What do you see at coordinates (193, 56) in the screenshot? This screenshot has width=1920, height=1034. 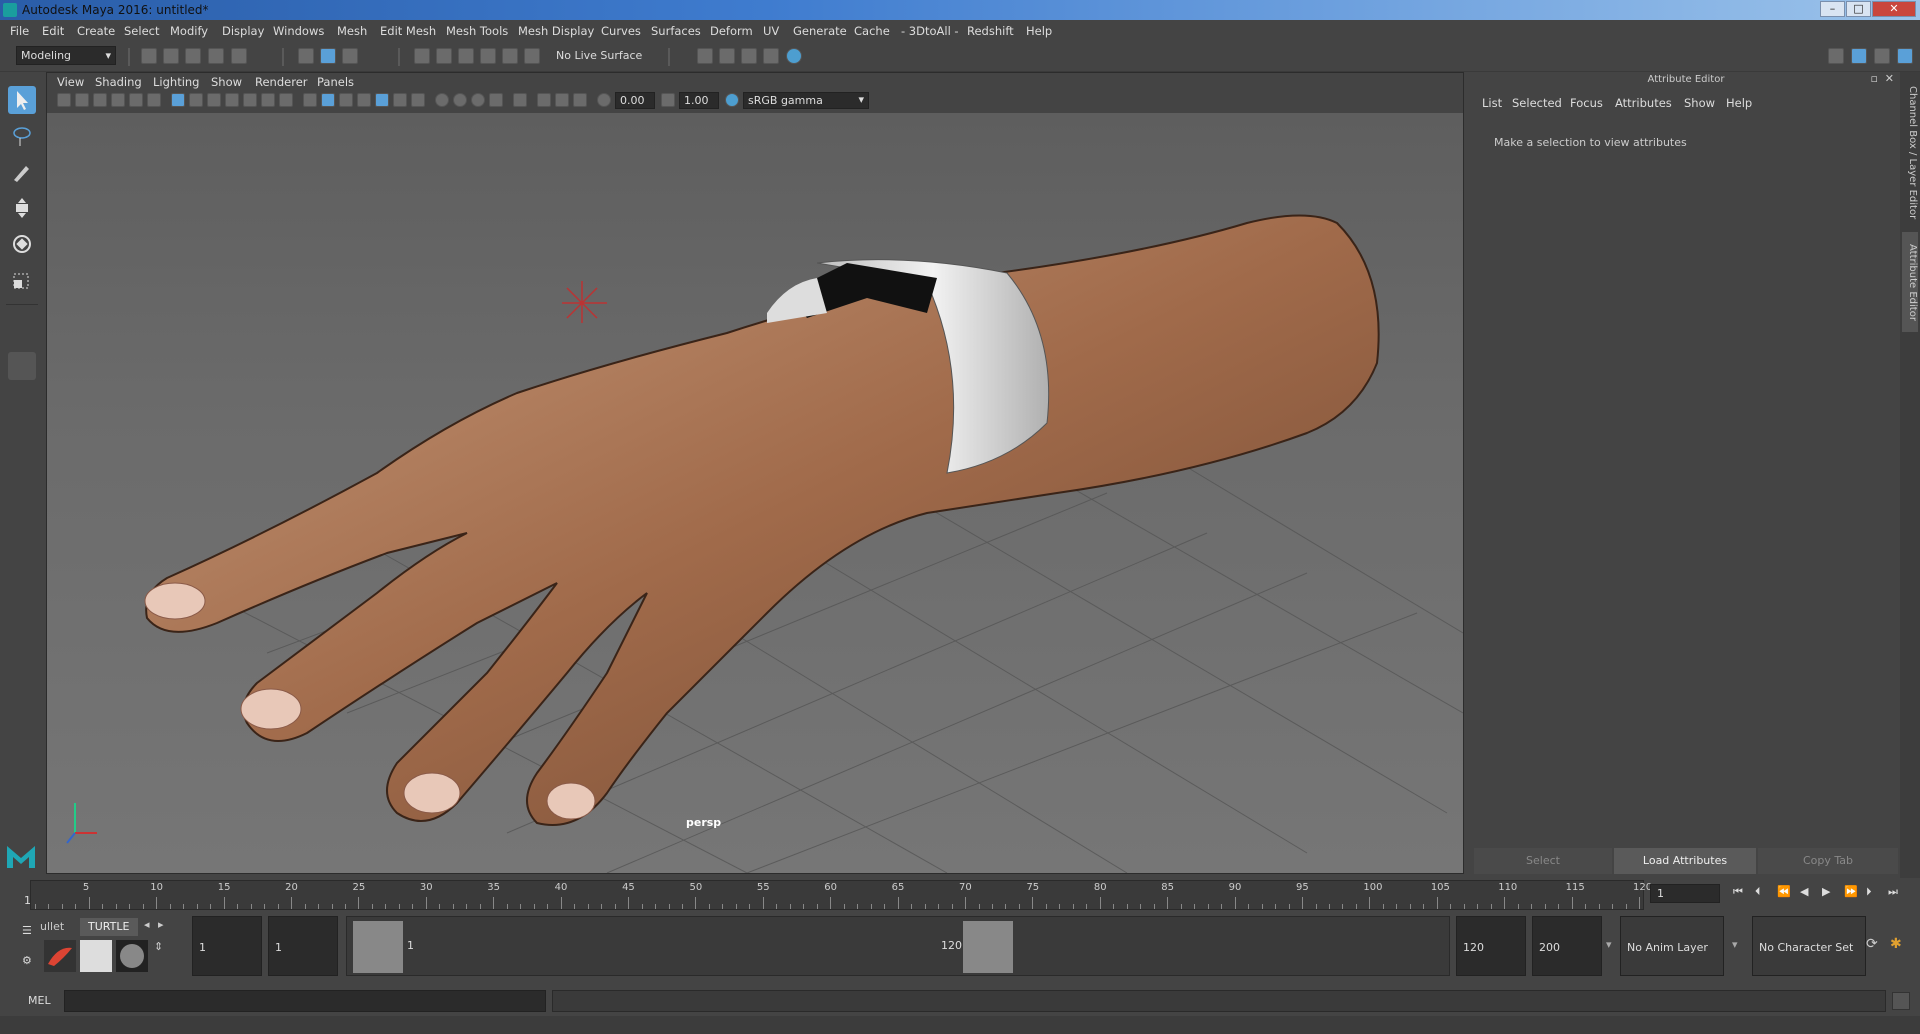 I see `save-scene-icon` at bounding box center [193, 56].